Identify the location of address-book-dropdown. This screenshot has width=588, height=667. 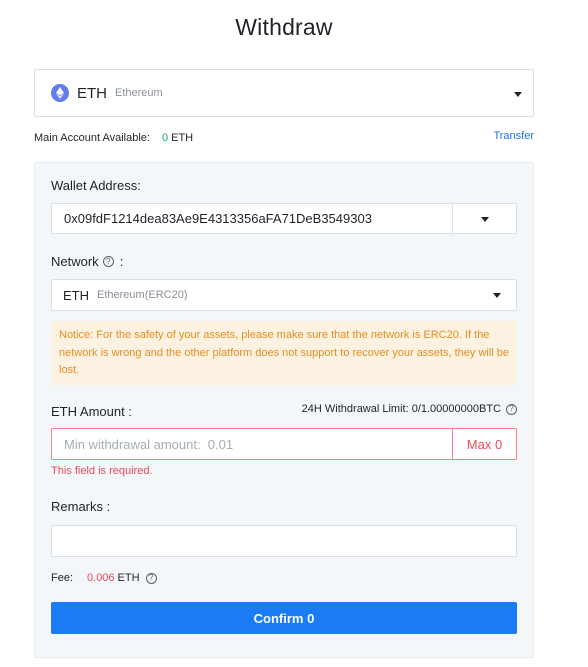
(484, 218).